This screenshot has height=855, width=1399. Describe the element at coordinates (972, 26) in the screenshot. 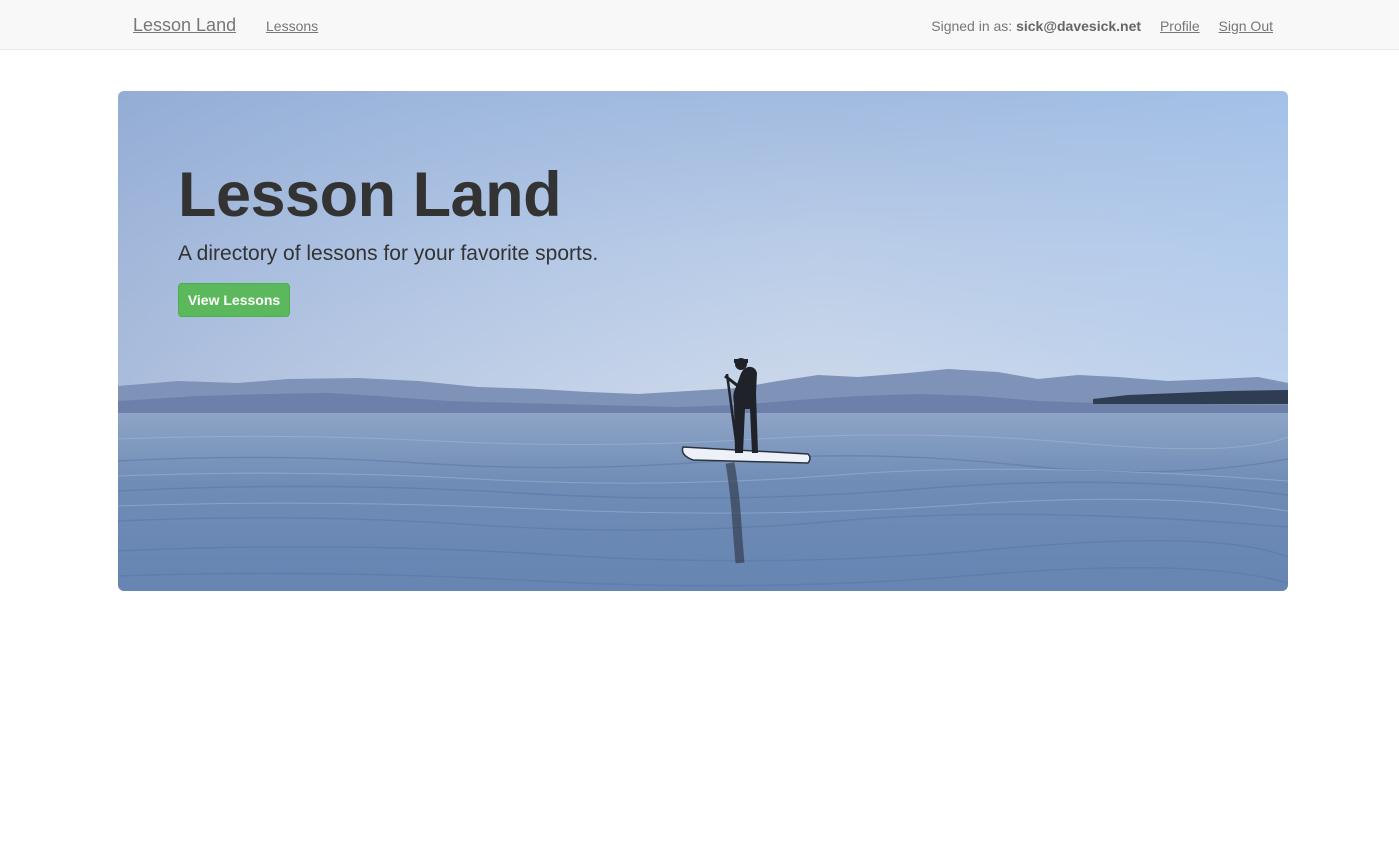

I see `signed-in-label: Signed in as:` at that location.